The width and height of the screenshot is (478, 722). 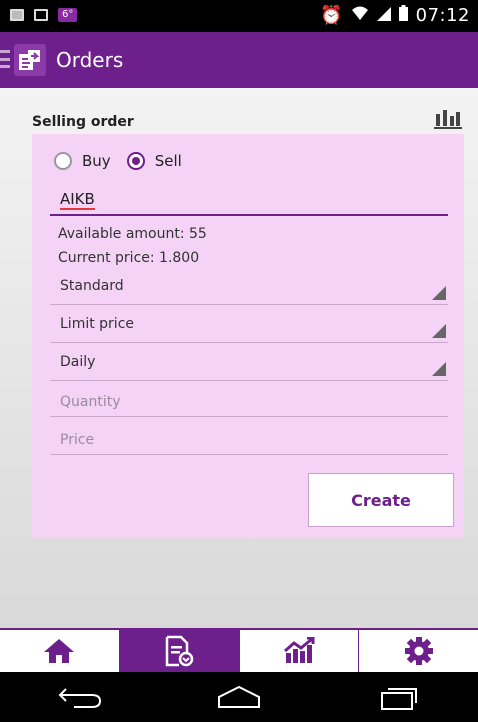 What do you see at coordinates (41, 15) in the screenshot?
I see `app-notification-icon` at bounding box center [41, 15].